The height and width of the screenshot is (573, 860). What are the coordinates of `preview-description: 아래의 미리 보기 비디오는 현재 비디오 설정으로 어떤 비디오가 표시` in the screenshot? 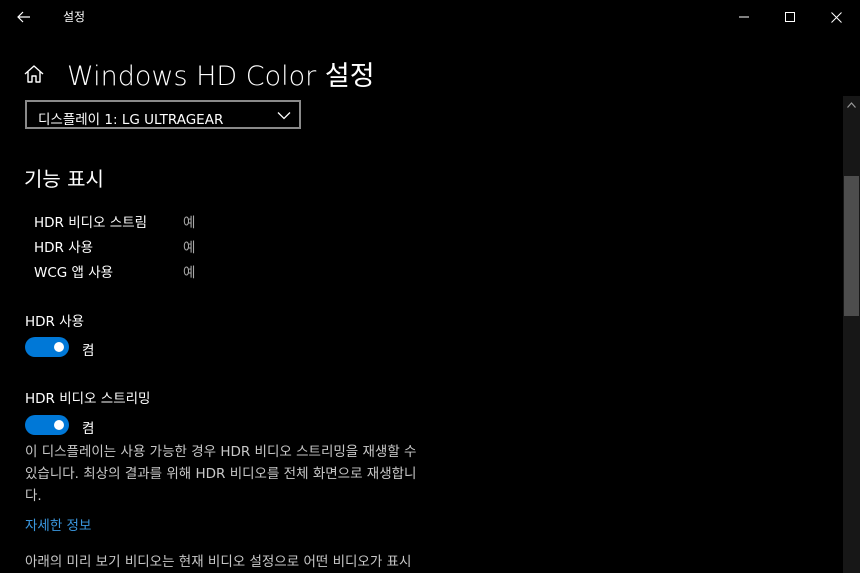 It's located at (218, 562).